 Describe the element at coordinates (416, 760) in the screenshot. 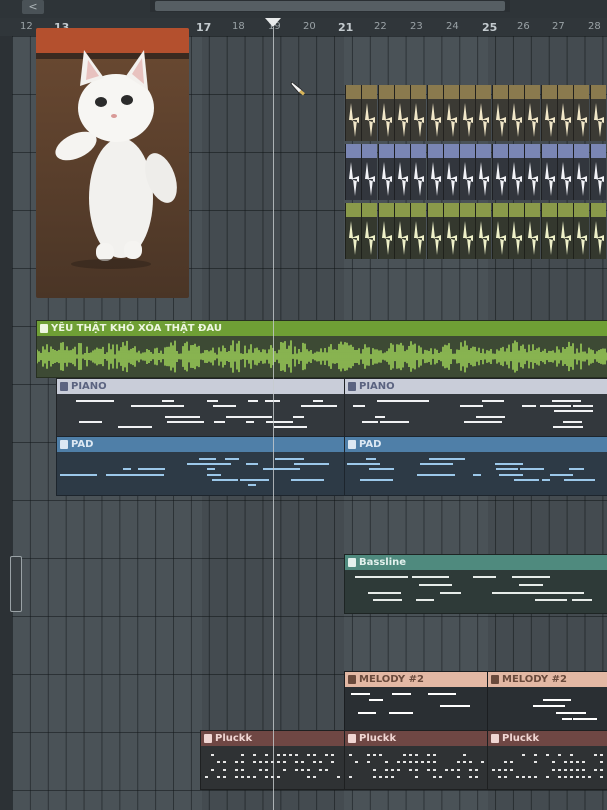

I see `clip-pluck-b: Pluckk` at that location.